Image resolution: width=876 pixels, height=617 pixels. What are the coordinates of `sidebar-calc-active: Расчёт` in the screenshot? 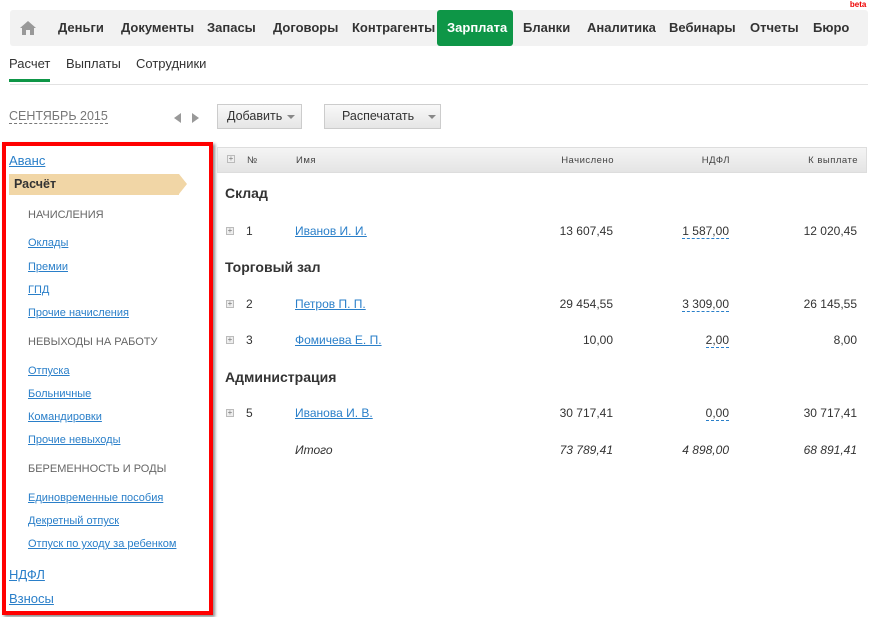 It's located at (98, 184).